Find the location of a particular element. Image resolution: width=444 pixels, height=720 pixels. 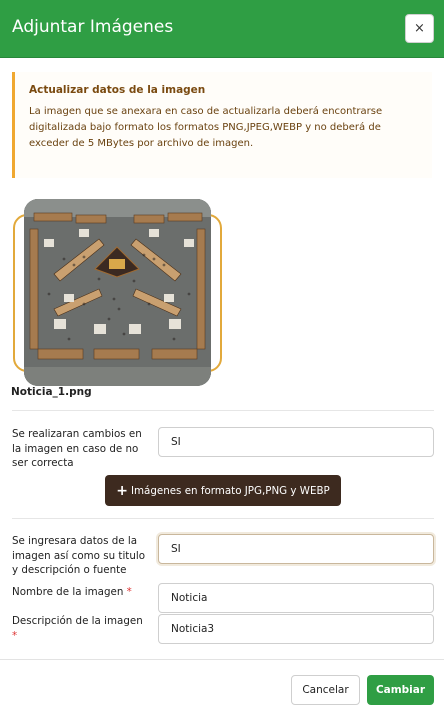

image-description-input: Noticia3 is located at coordinates (296, 629).